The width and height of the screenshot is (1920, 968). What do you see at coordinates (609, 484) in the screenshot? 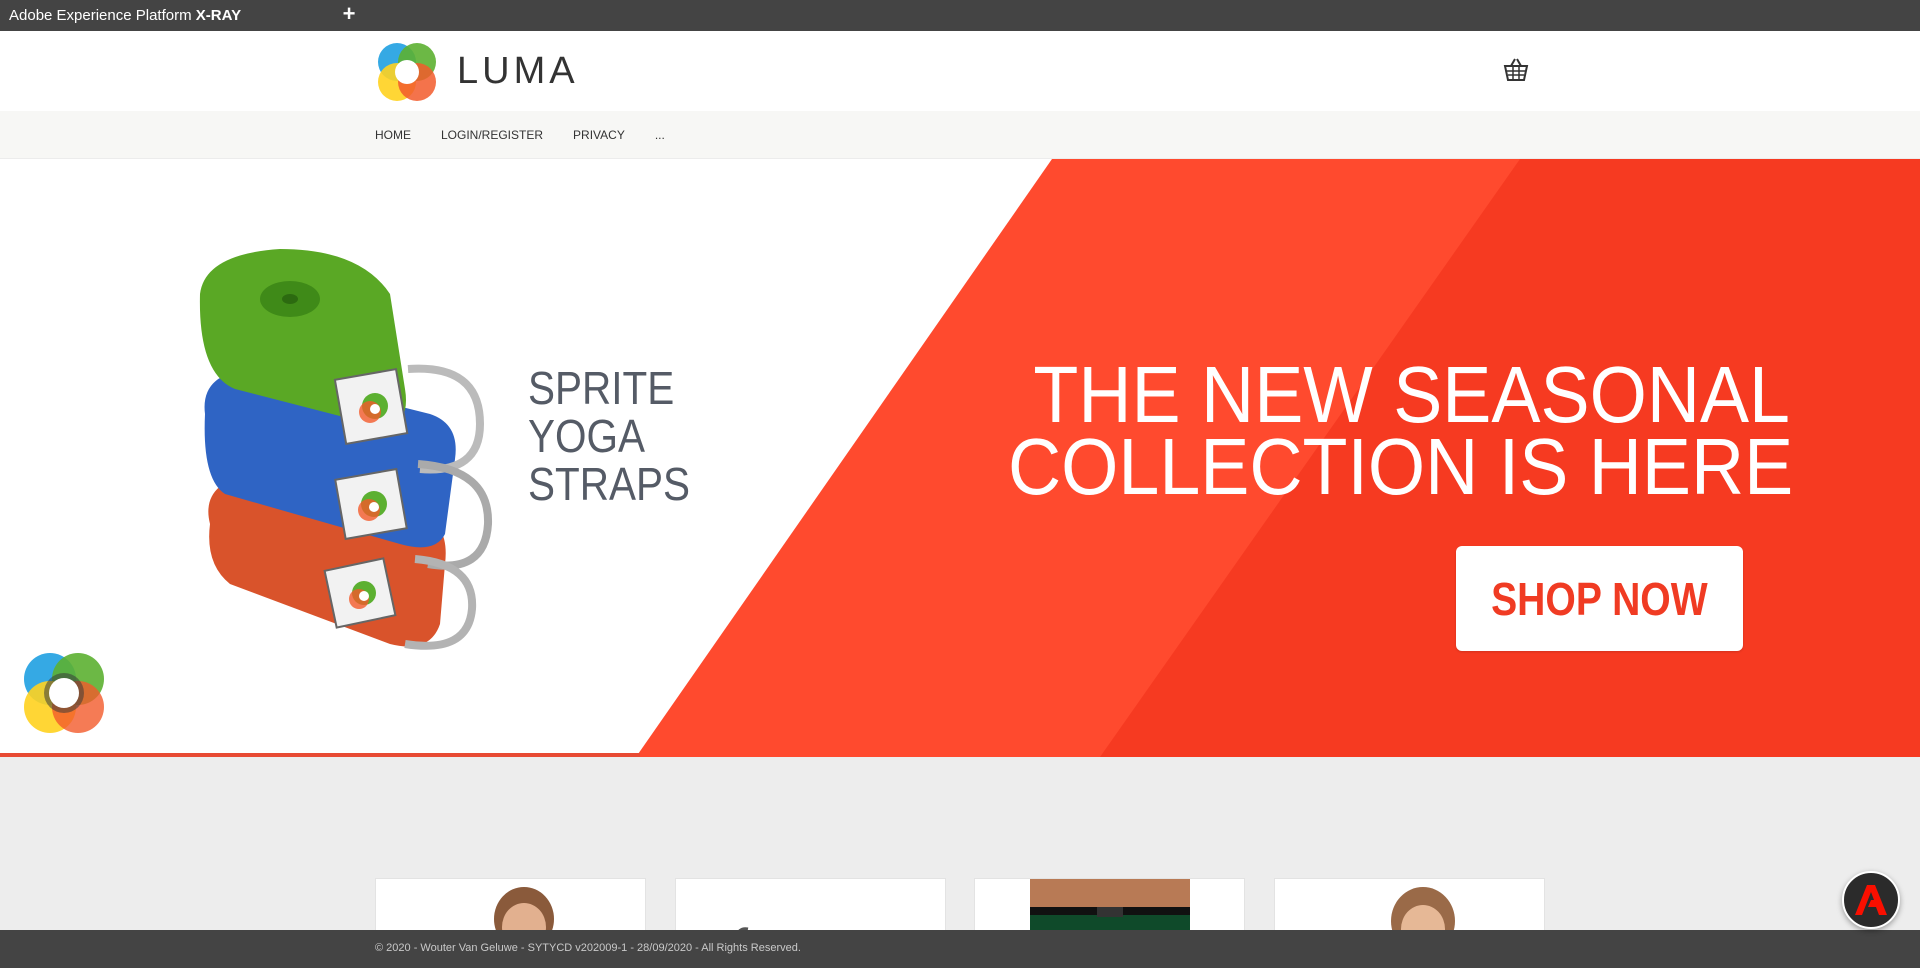
I see `tagline-line: STRAPS` at bounding box center [609, 484].